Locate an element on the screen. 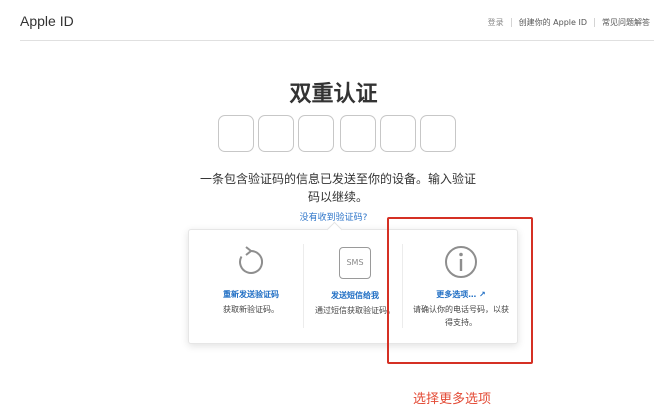 This screenshot has height=407, width=667. annotation-highlight-box is located at coordinates (460, 290).